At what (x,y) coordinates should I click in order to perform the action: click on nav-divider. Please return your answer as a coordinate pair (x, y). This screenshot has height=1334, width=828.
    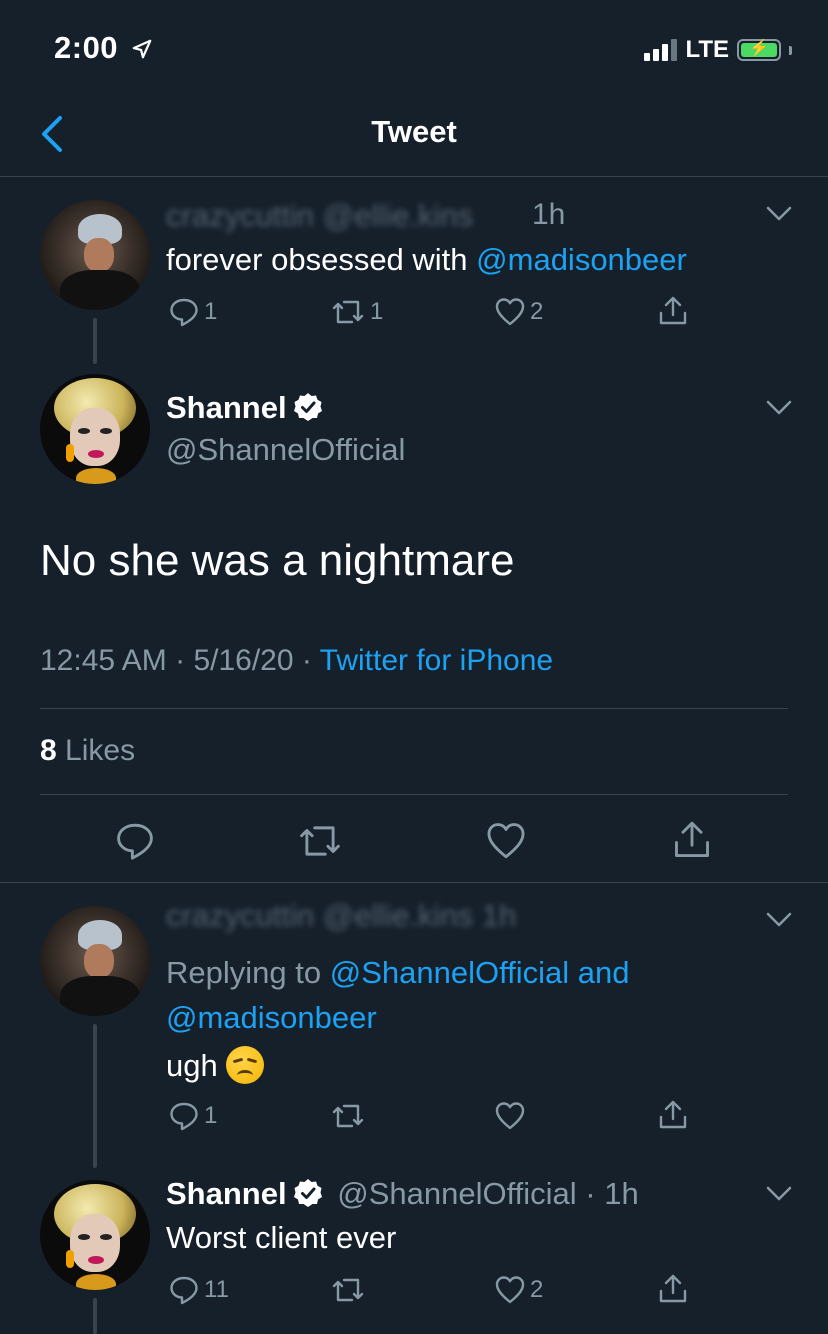
    Looking at the image, I should click on (414, 176).